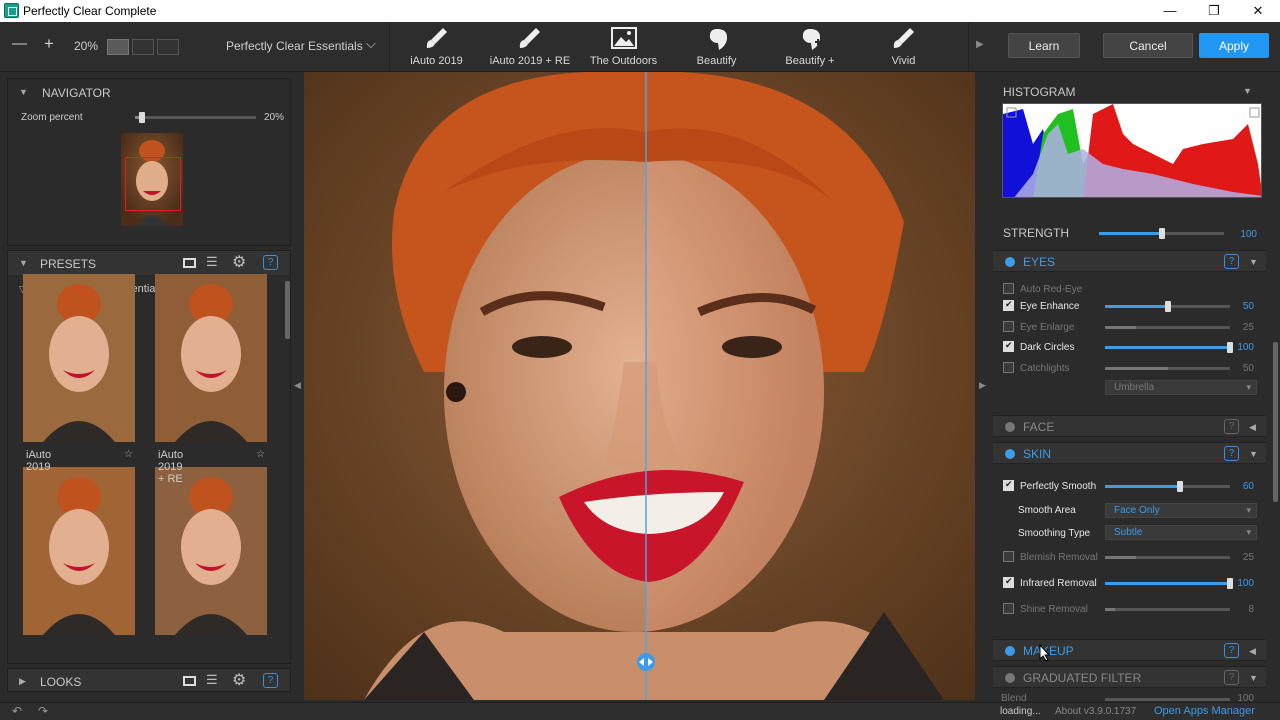  I want to click on zoom-percent-slider, so click(195, 117).